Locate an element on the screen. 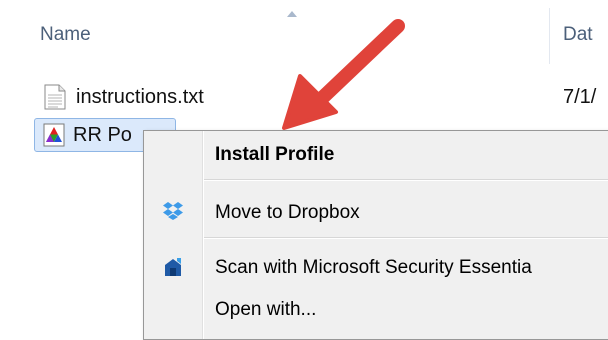  security-essentials-icon is located at coordinates (173, 267).